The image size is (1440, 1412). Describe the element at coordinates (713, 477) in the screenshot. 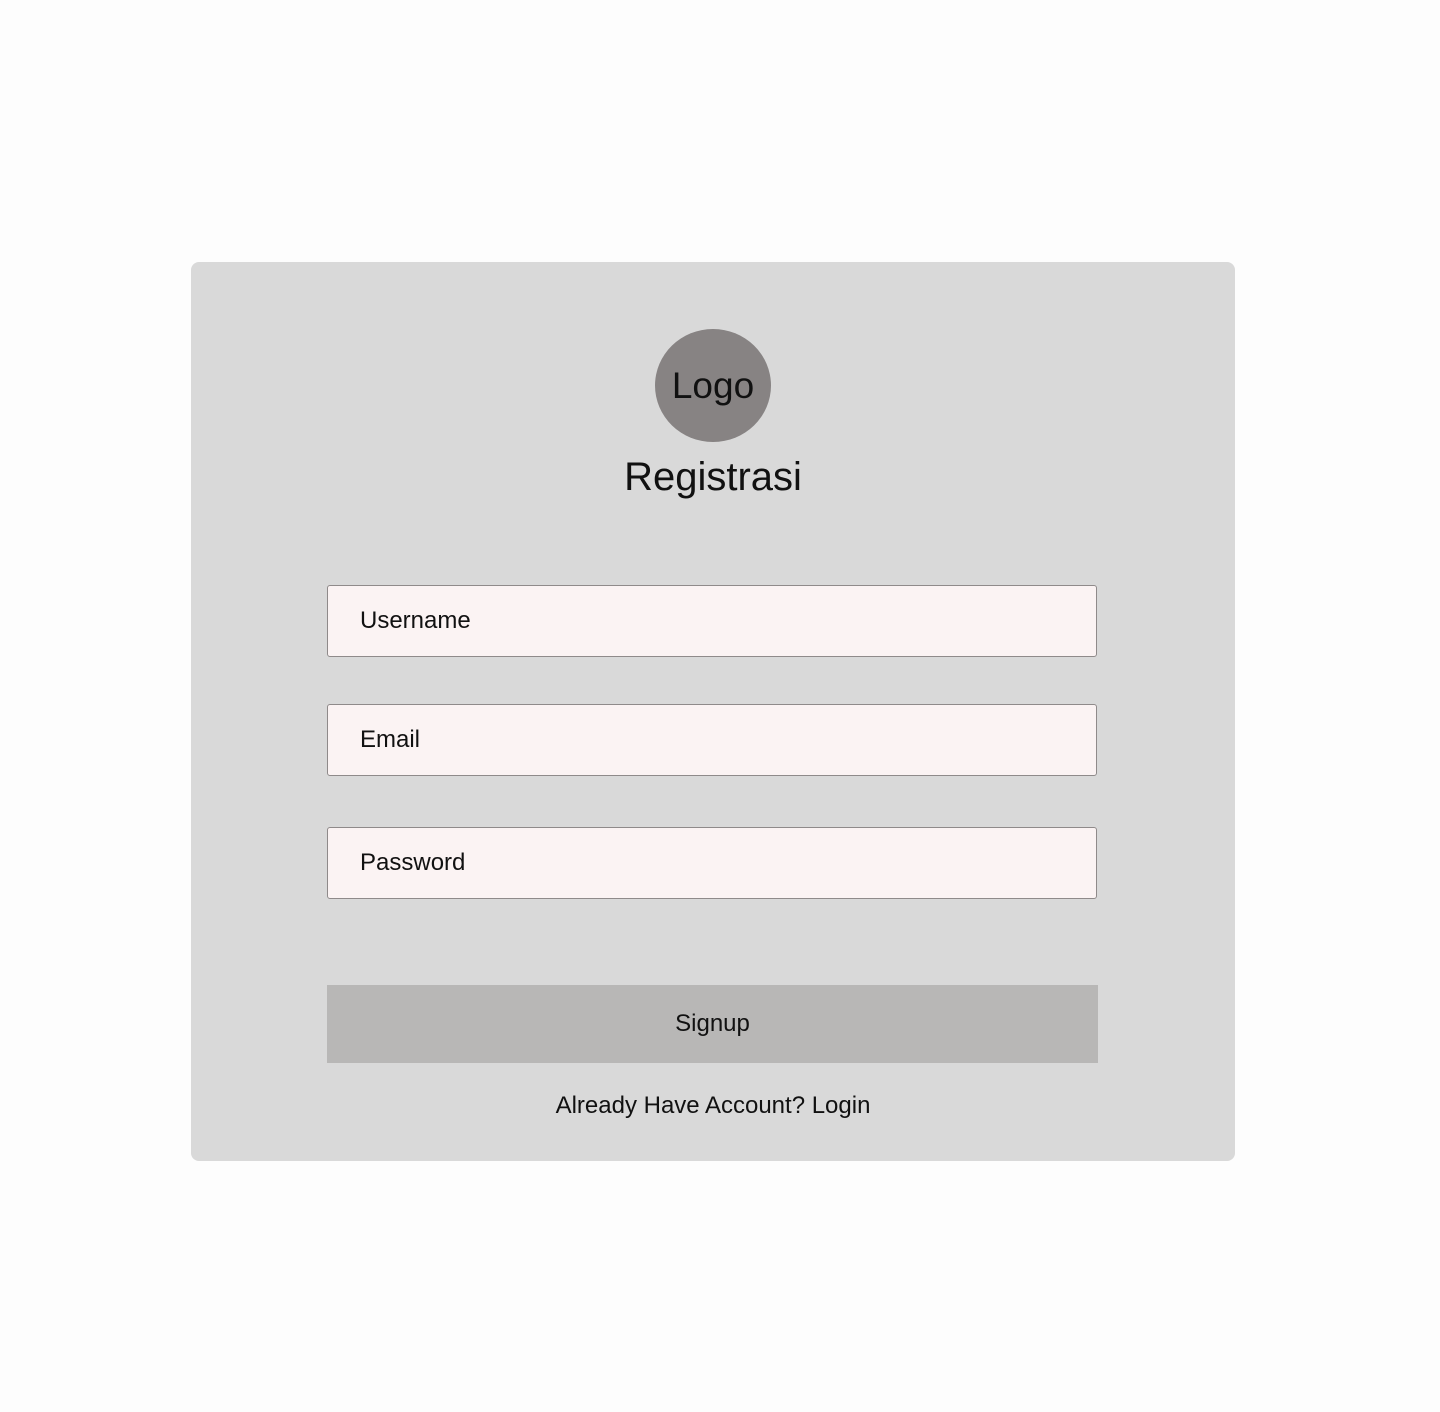

I see `page-title: Registrasi` at that location.